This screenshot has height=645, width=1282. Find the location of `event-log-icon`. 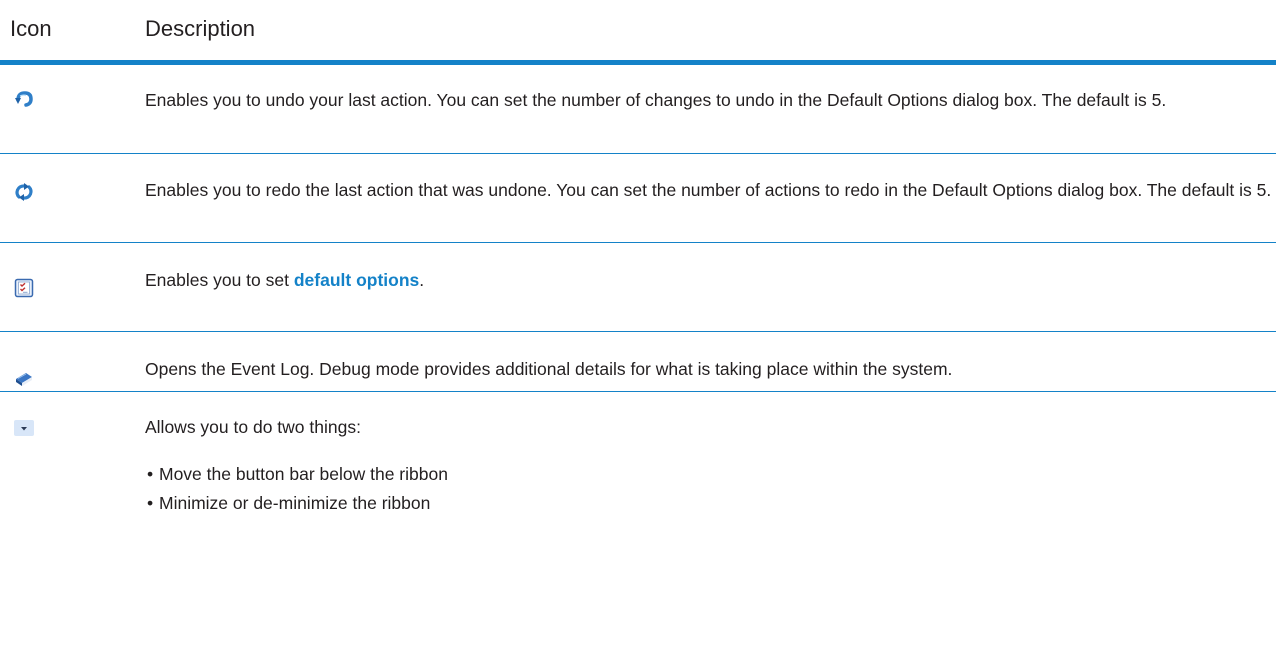

event-log-icon is located at coordinates (24, 378).